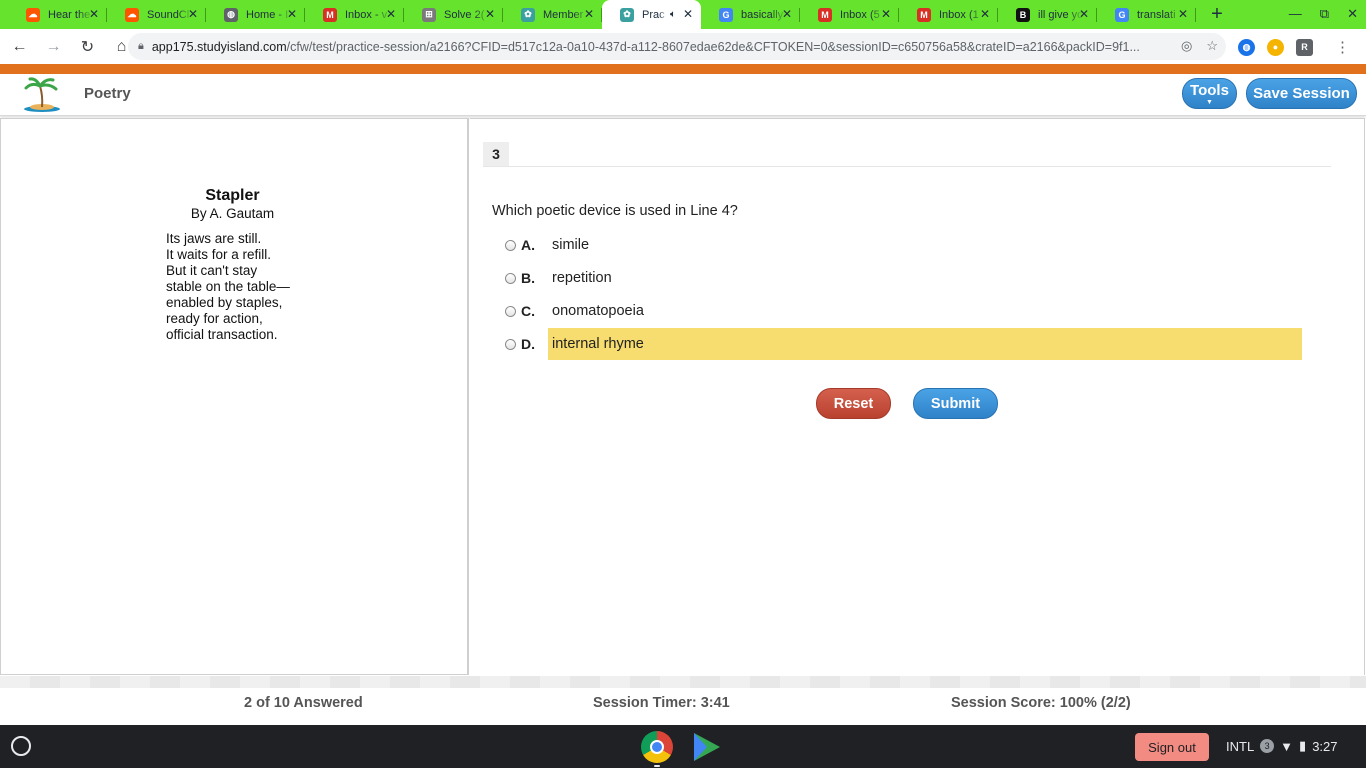 The width and height of the screenshot is (1366, 768). I want to click on answer-choice-b: B. repetition, so click(903, 278).